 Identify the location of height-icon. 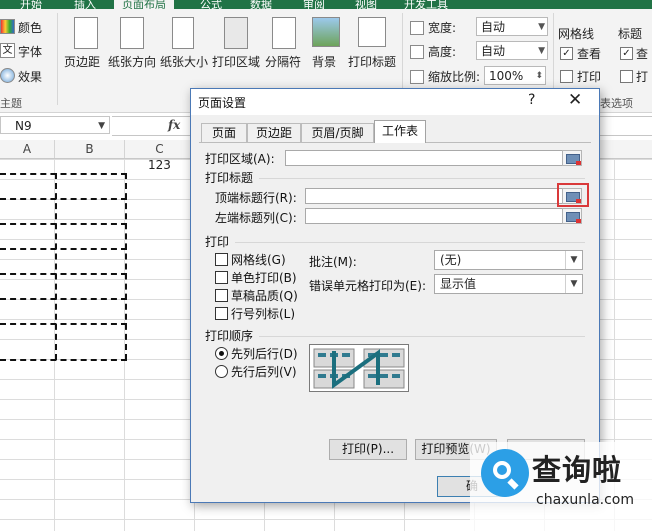
(417, 52).